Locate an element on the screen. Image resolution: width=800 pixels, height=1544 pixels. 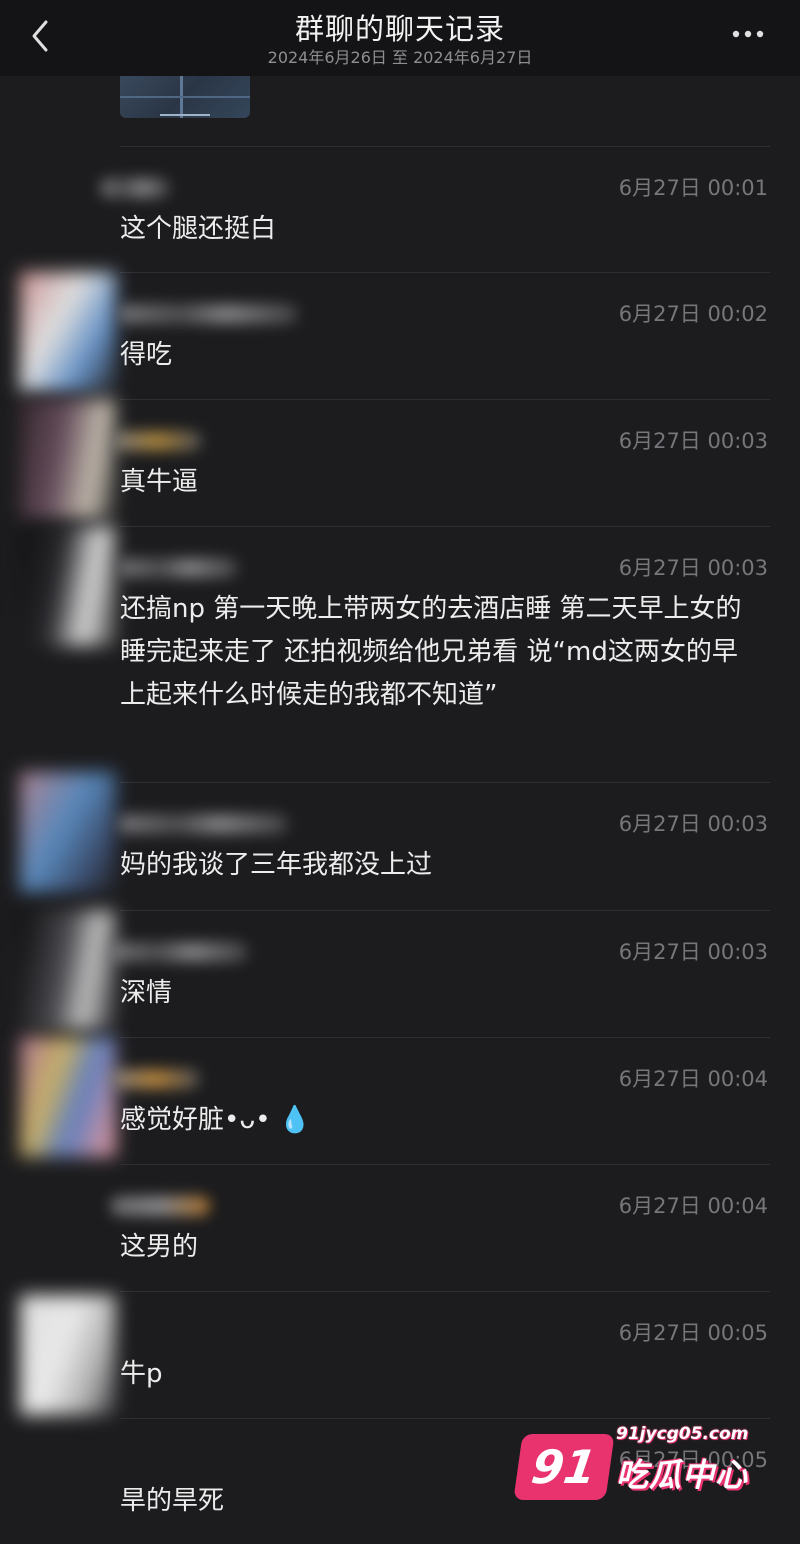
message-time: 6月27日 00:05 is located at coordinates (693, 1333).